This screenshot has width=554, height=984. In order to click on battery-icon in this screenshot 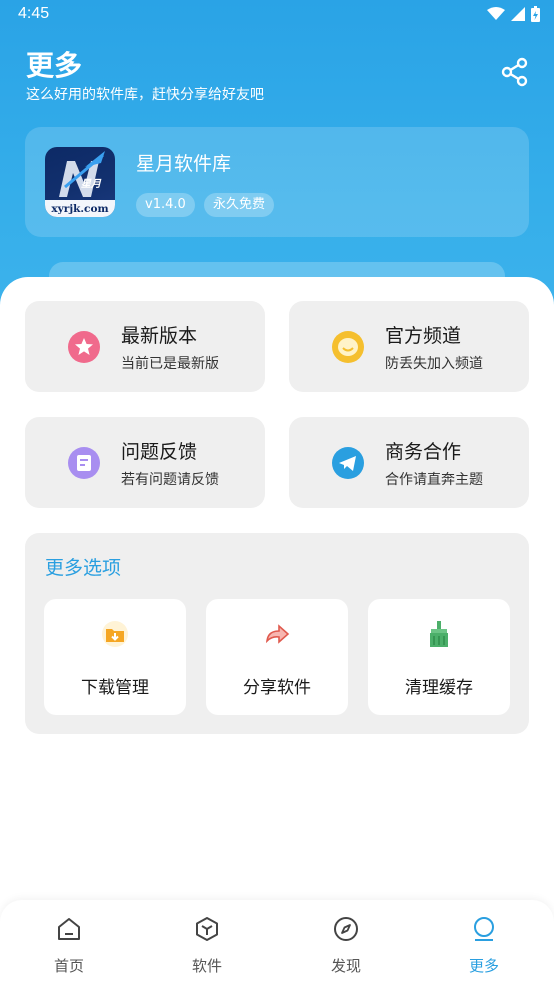, I will do `click(535, 14)`.